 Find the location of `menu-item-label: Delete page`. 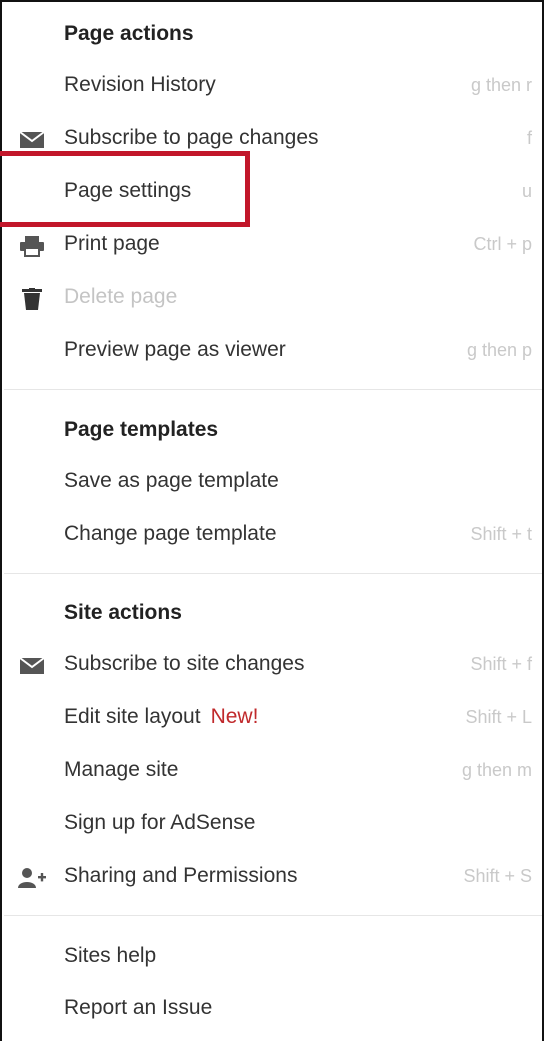

menu-item-label: Delete page is located at coordinates (121, 296).